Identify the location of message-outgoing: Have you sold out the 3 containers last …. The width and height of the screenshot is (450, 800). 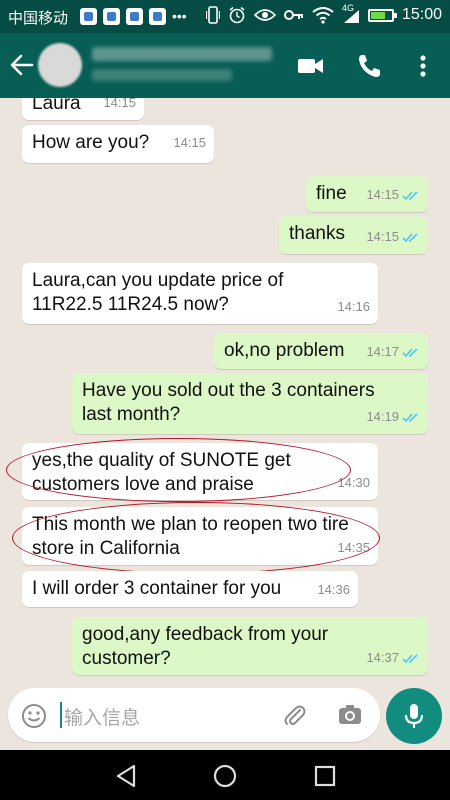
(250, 403).